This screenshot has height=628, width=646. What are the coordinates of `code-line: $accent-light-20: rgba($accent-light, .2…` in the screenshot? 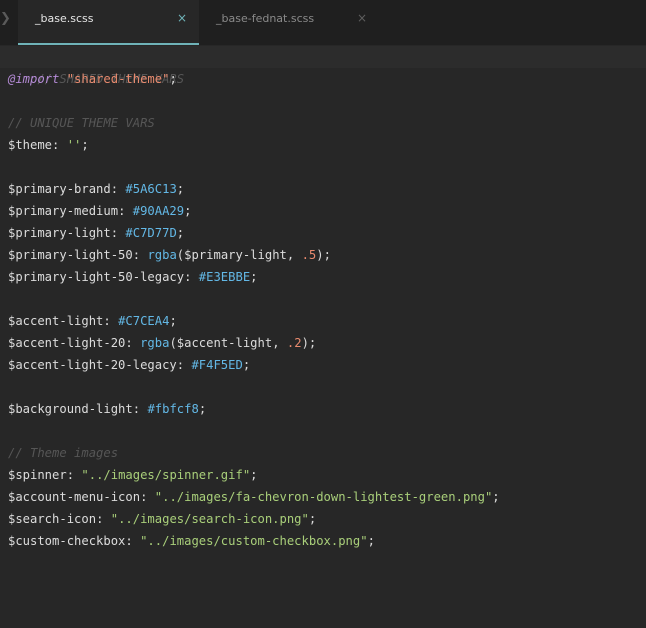 It's located at (162, 343).